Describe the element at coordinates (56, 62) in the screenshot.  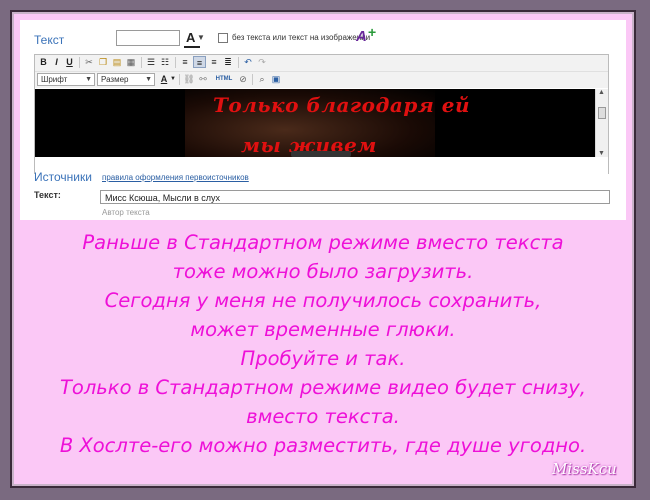
I see `italic-button: I` at that location.